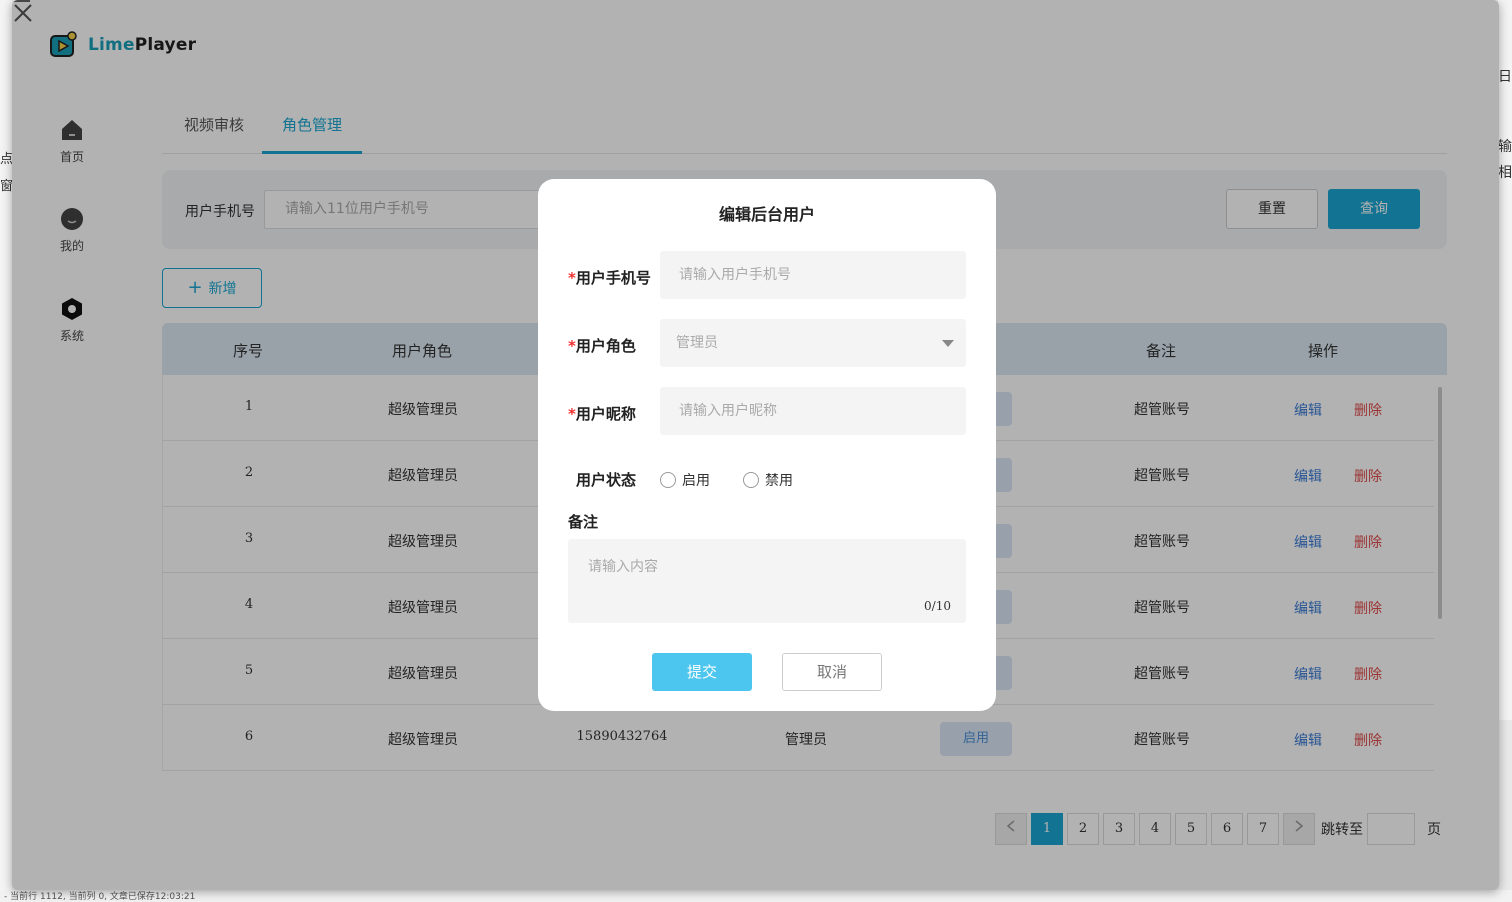  Describe the element at coordinates (1505, 77) in the screenshot. I see `background-text: 日` at that location.